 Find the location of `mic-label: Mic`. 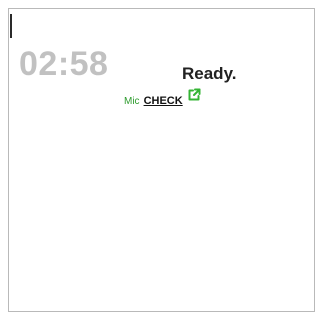

mic-label: Mic is located at coordinates (132, 101).